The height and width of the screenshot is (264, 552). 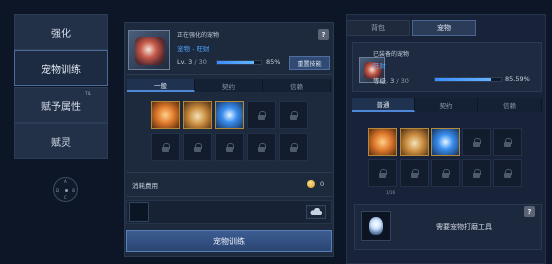 I want to click on nav-item-pet-training: 宠物训练, so click(x=61, y=68).